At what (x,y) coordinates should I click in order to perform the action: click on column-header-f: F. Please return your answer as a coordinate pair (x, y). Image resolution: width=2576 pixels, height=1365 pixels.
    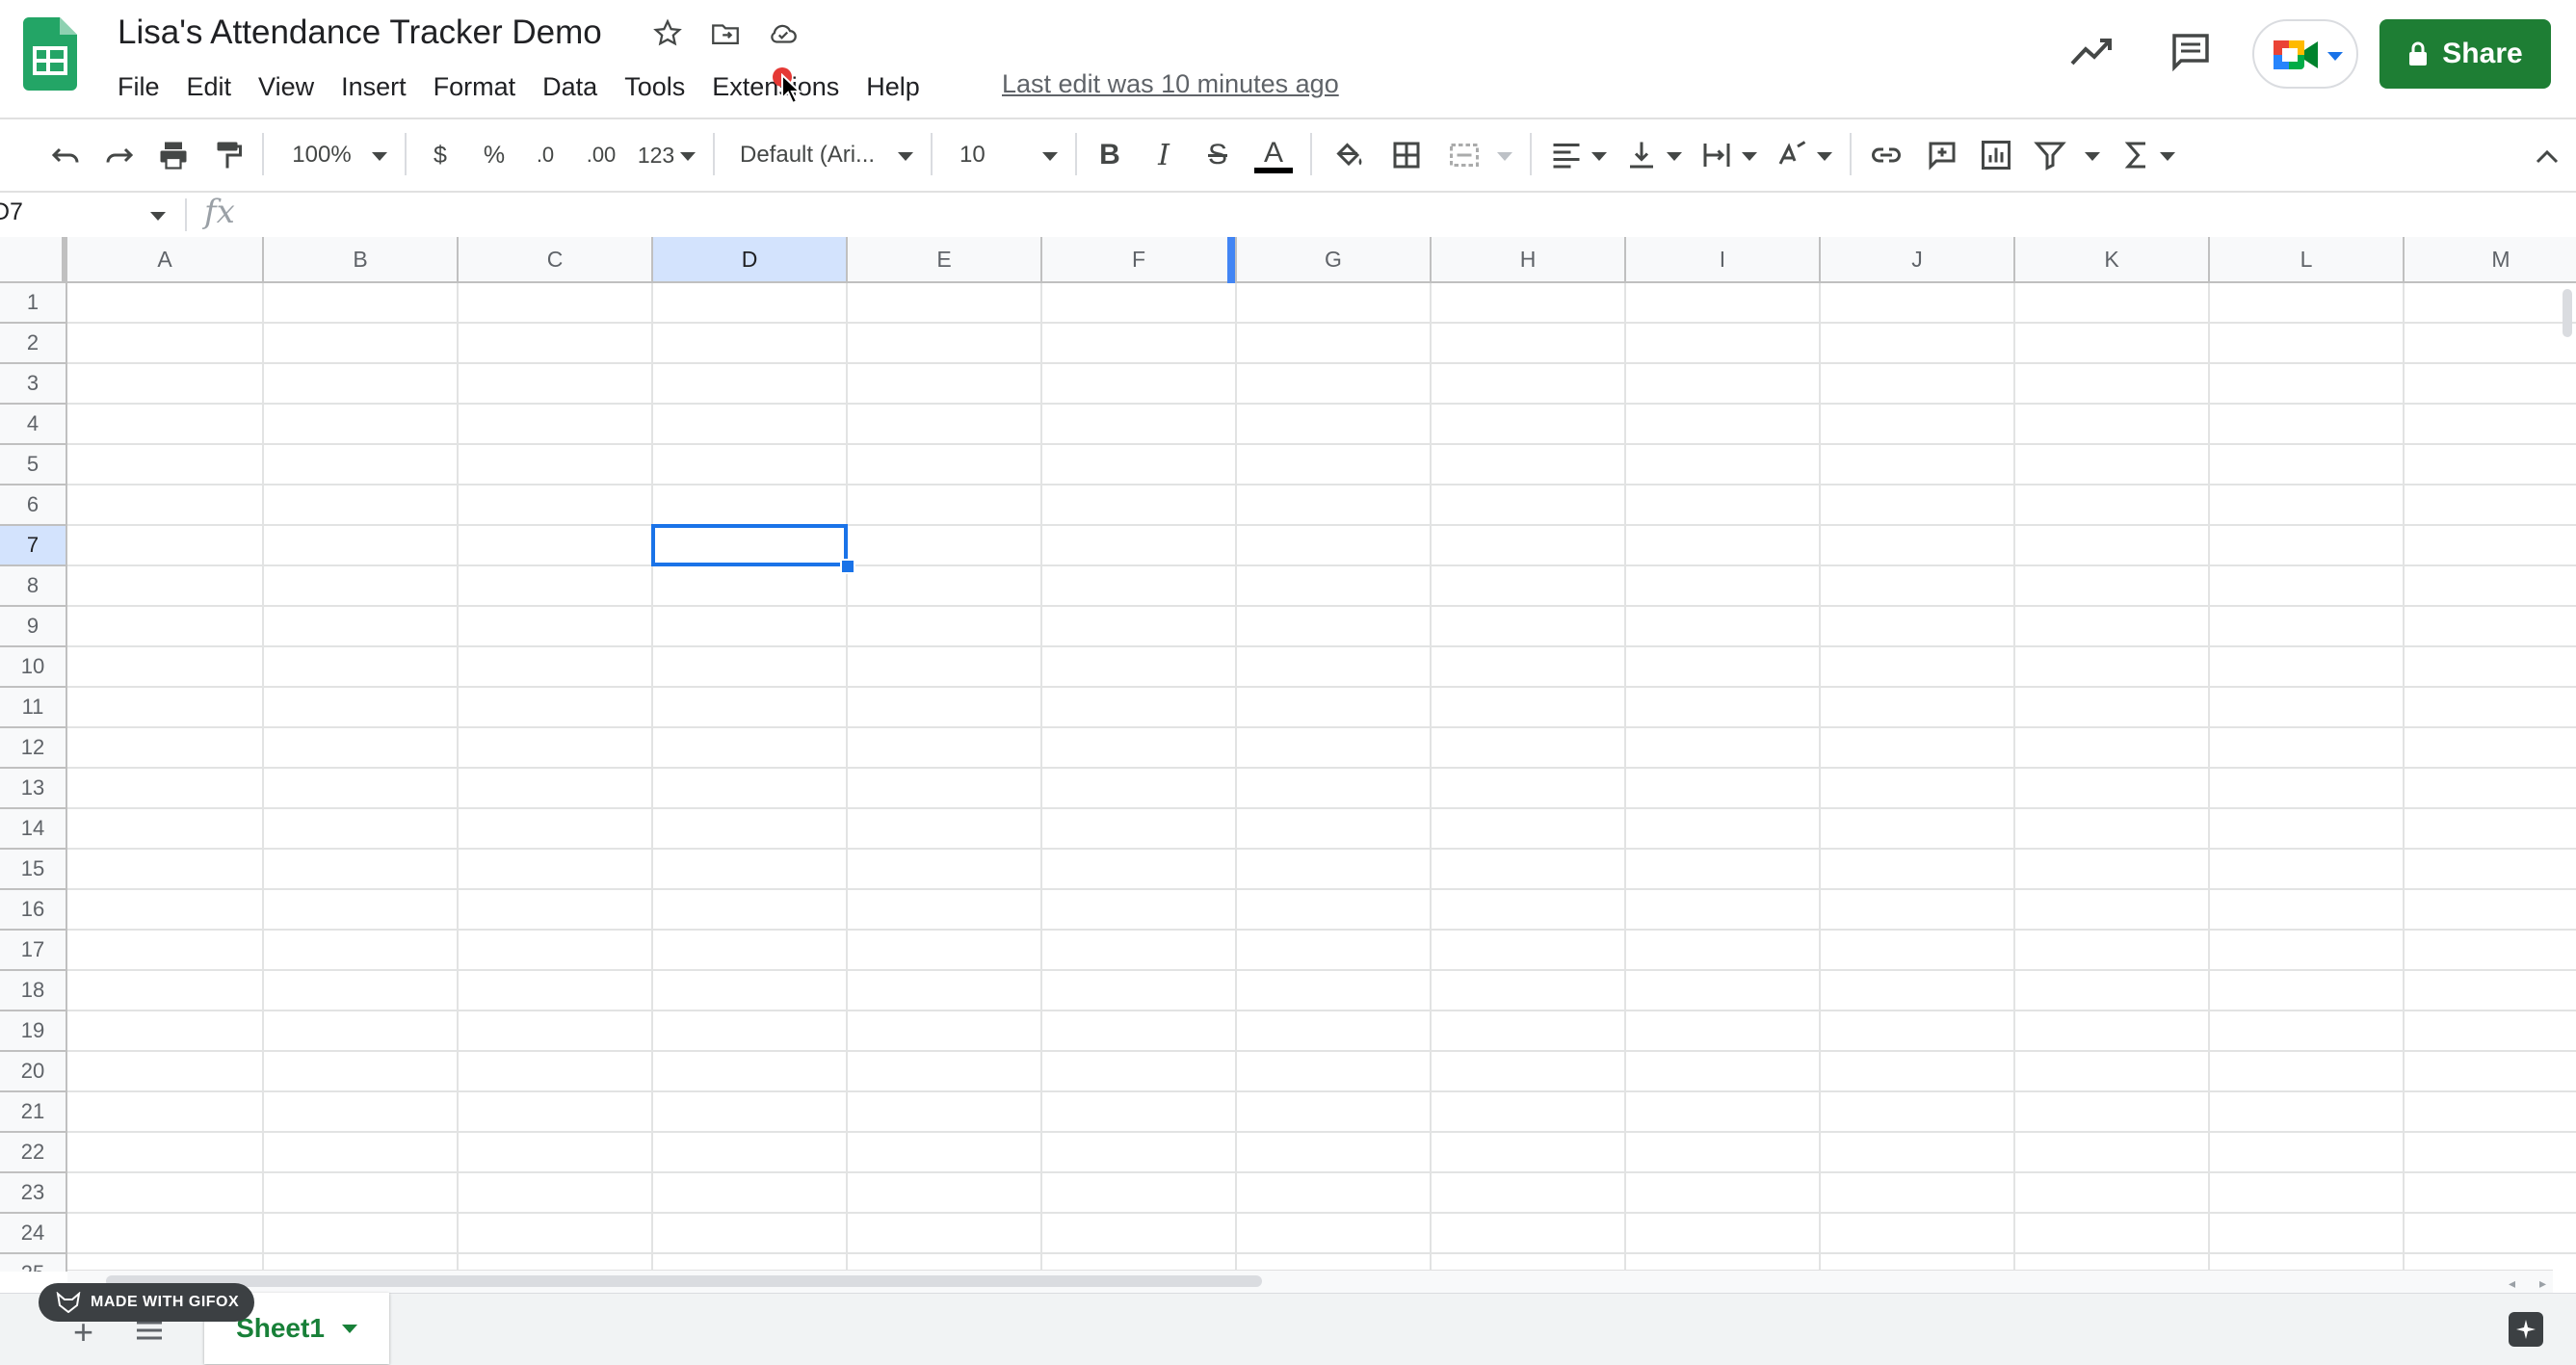
    Looking at the image, I should click on (1140, 259).